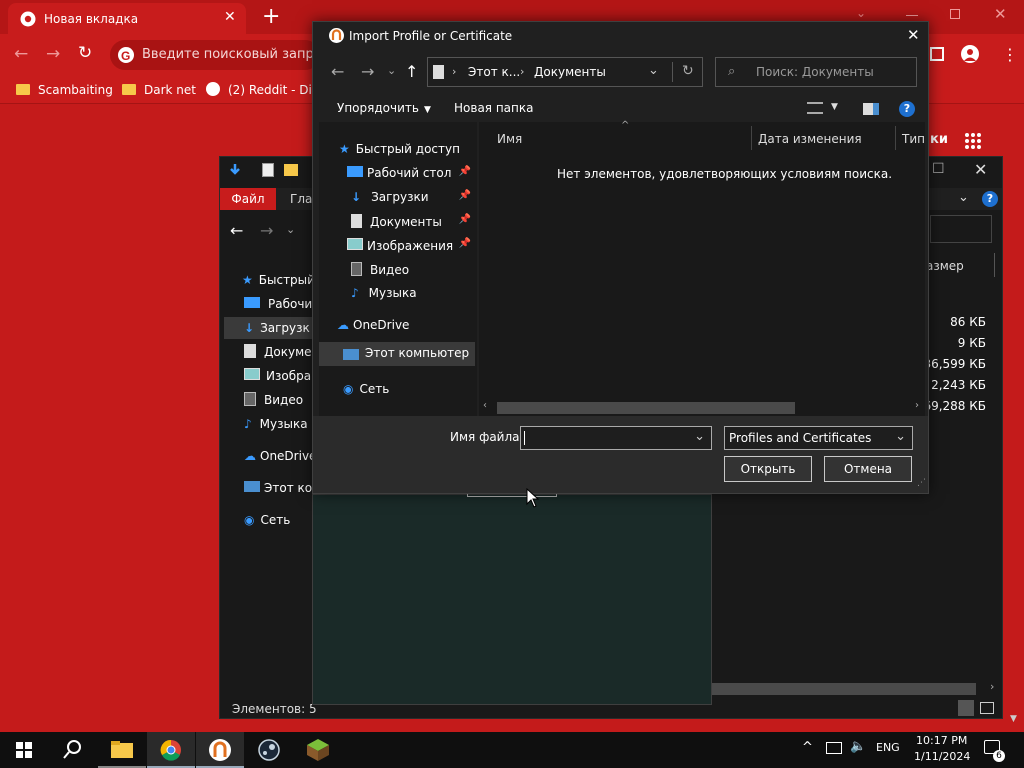 The height and width of the screenshot is (768, 1024). I want to click on column-type-header: Тип, so click(913, 139).